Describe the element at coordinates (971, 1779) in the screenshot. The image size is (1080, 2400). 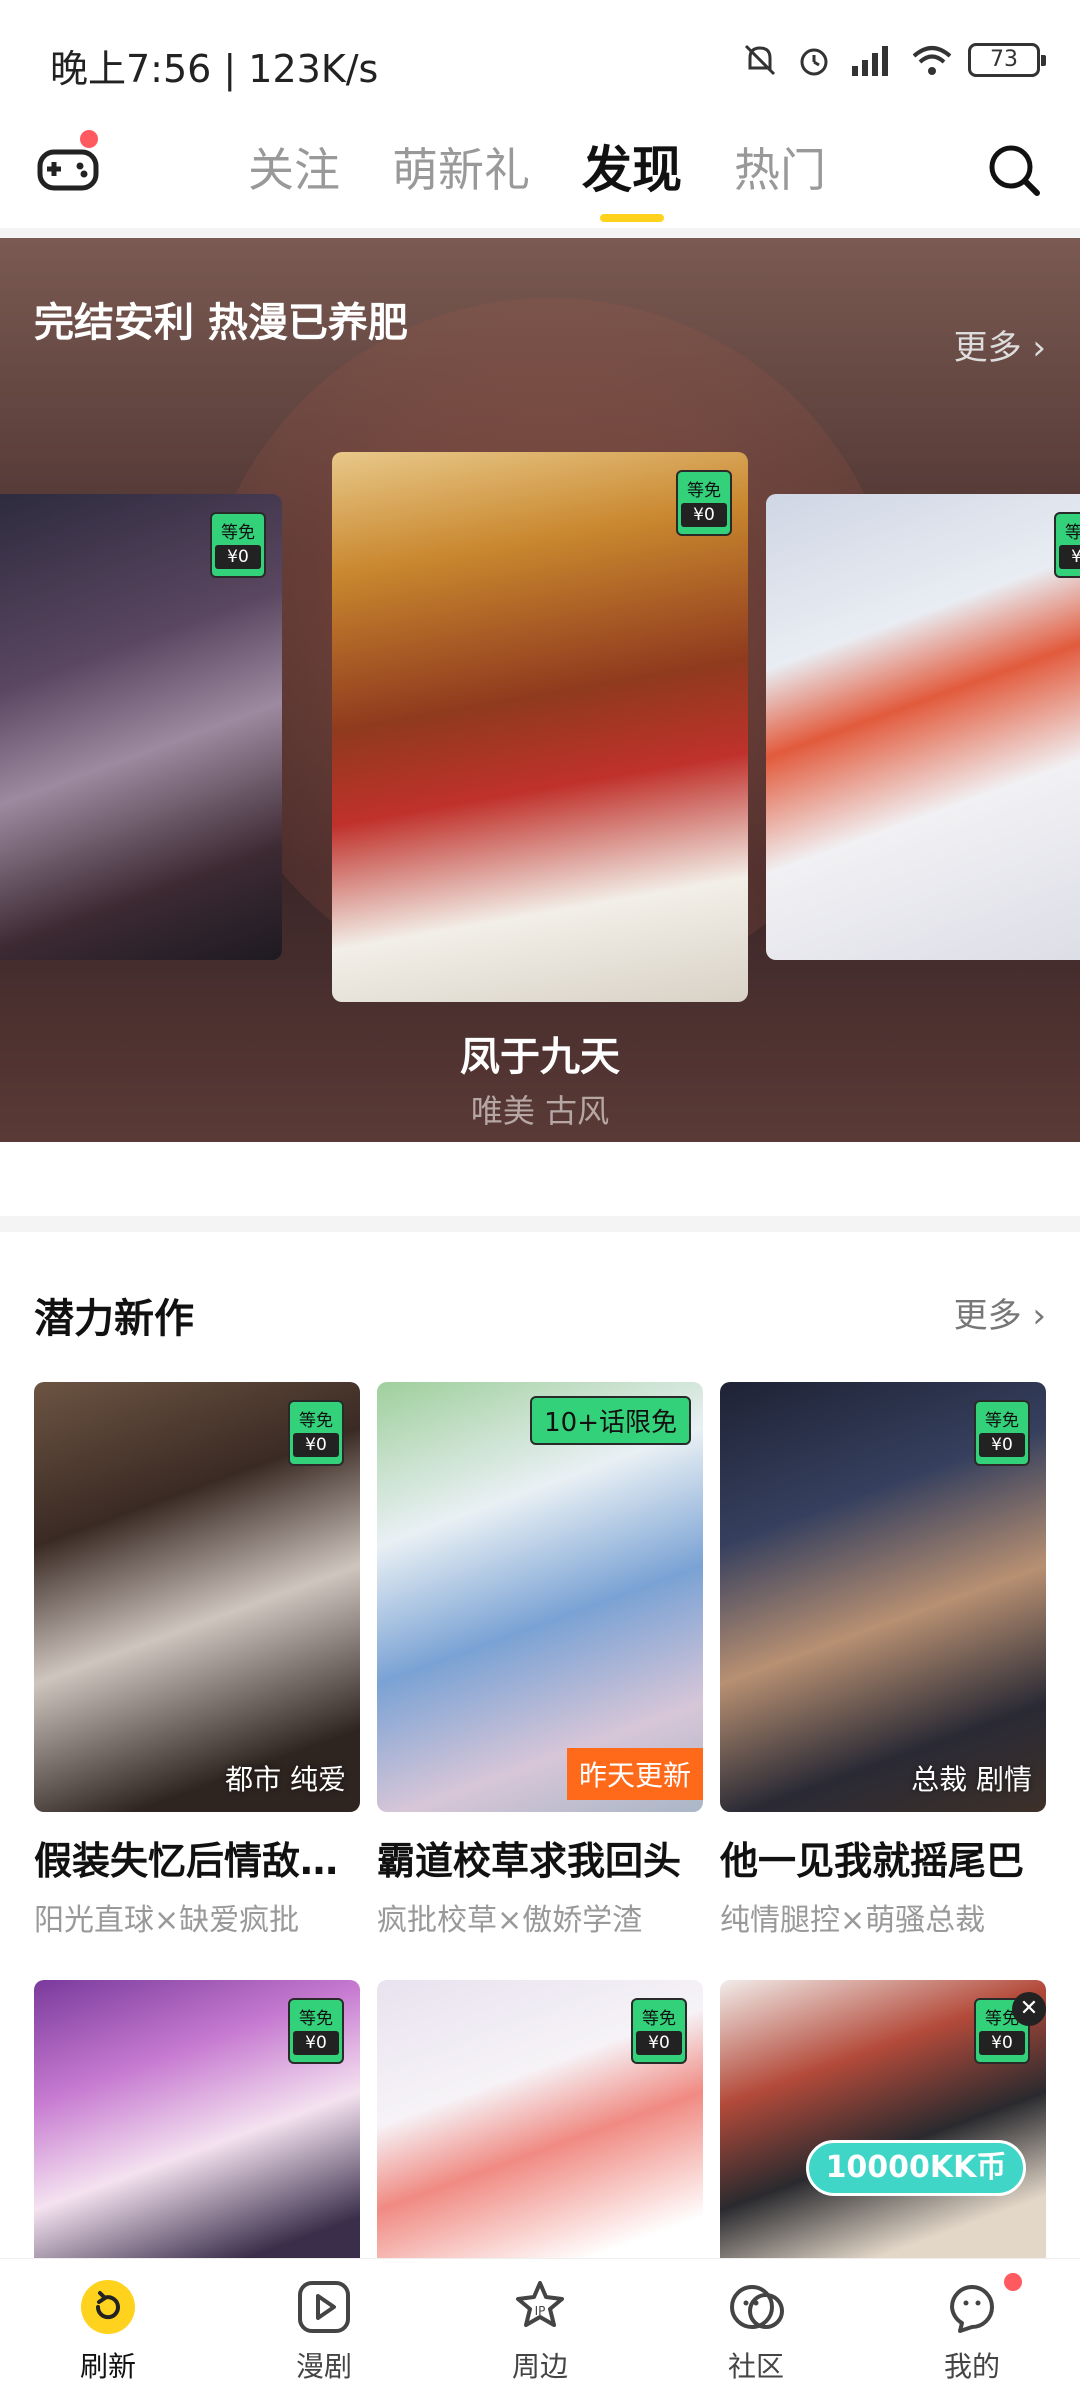
I see `genre-tag: 总裁 剧情` at that location.